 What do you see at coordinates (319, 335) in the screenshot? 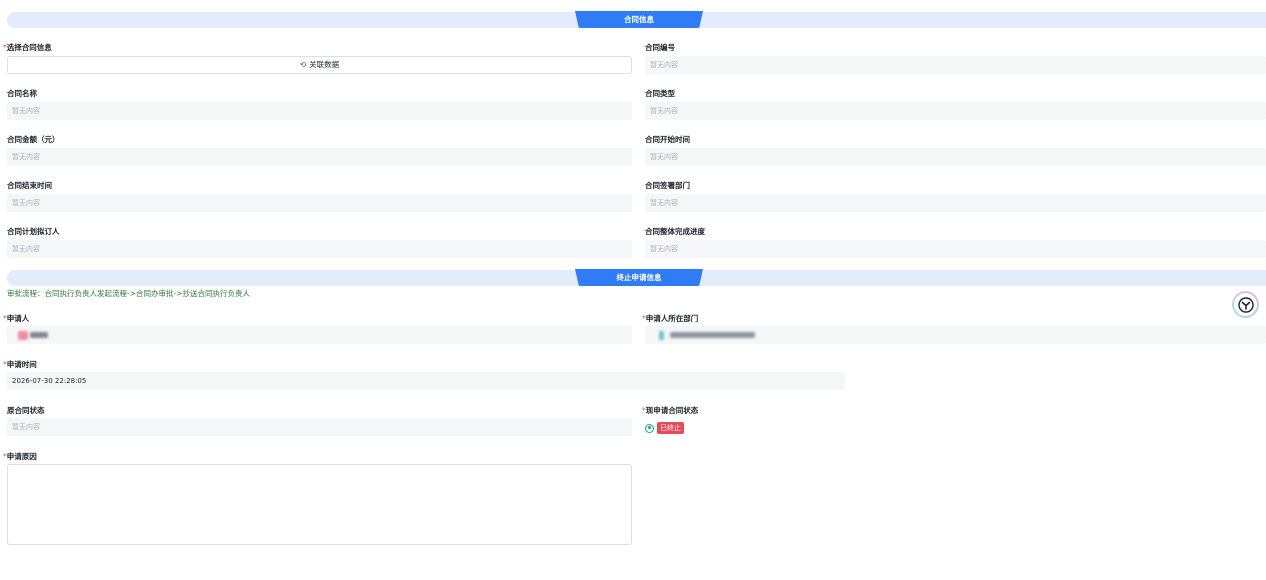
I see `applicant-field` at bounding box center [319, 335].